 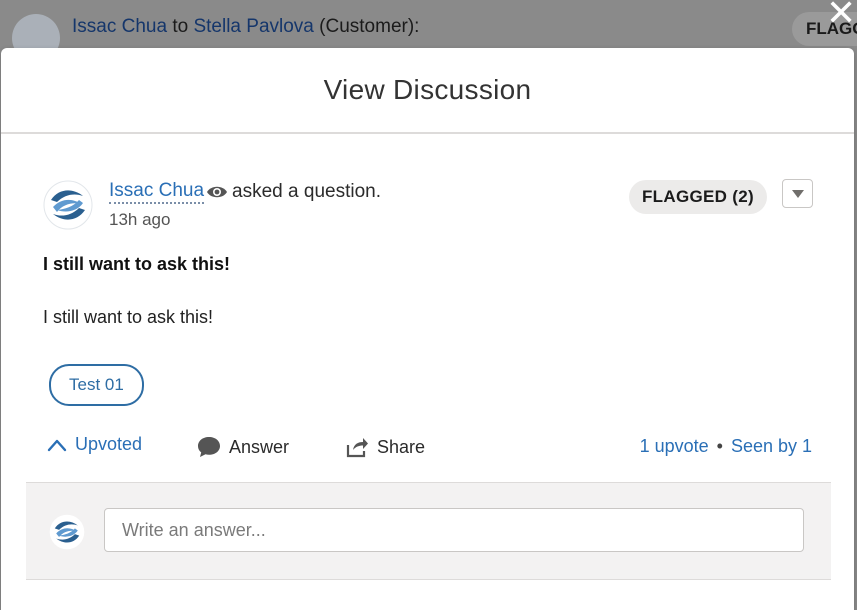 I want to click on background-to-name: Stella Pavlova, so click(x=253, y=26).